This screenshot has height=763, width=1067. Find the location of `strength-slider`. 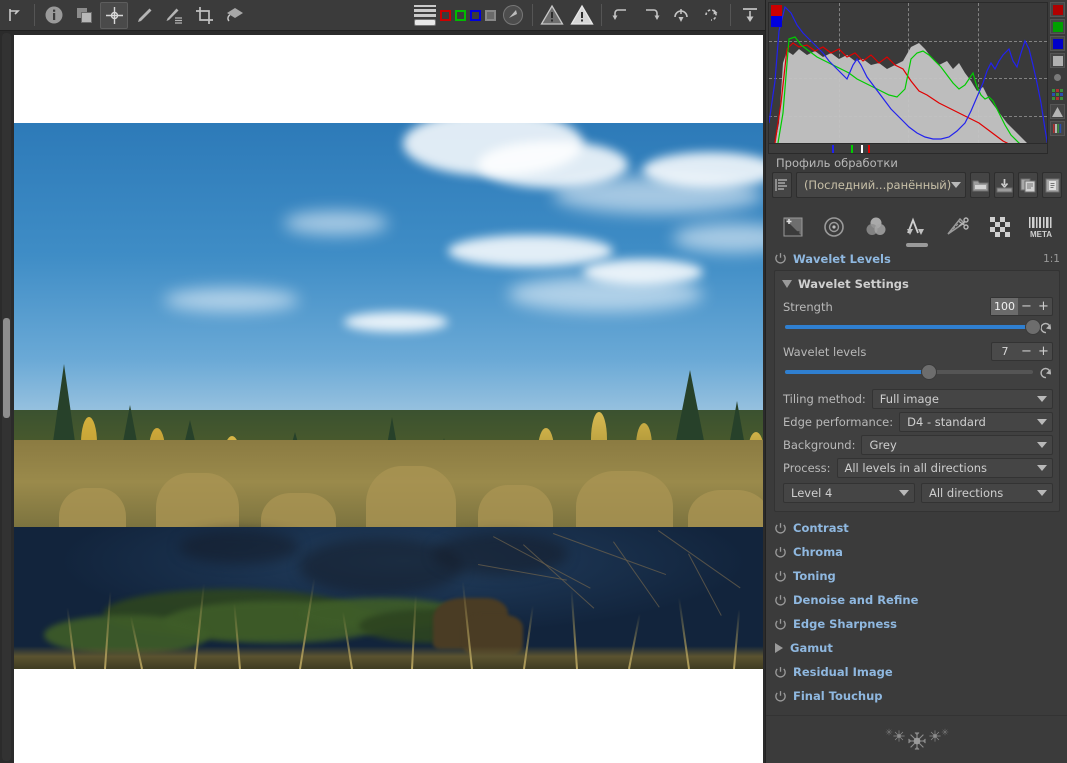

strength-slider is located at coordinates (913, 327).